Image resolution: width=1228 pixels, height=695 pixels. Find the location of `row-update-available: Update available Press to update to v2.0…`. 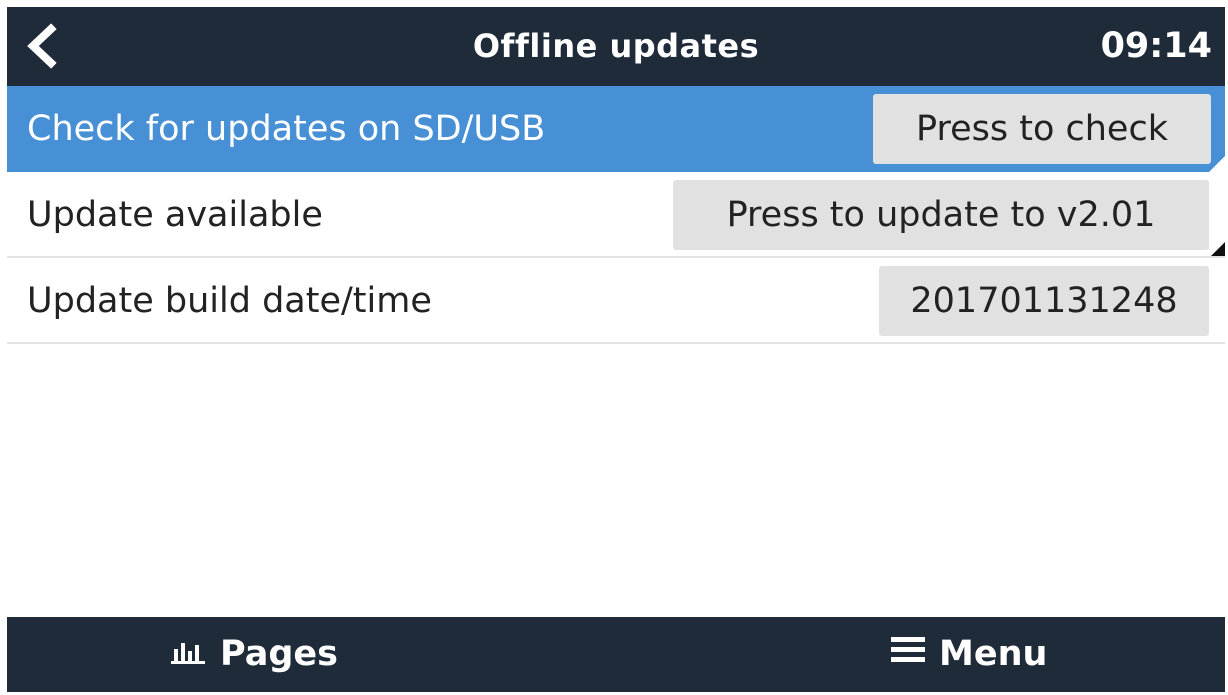

row-update-available: Update available Press to update to v2.0… is located at coordinates (616, 215).